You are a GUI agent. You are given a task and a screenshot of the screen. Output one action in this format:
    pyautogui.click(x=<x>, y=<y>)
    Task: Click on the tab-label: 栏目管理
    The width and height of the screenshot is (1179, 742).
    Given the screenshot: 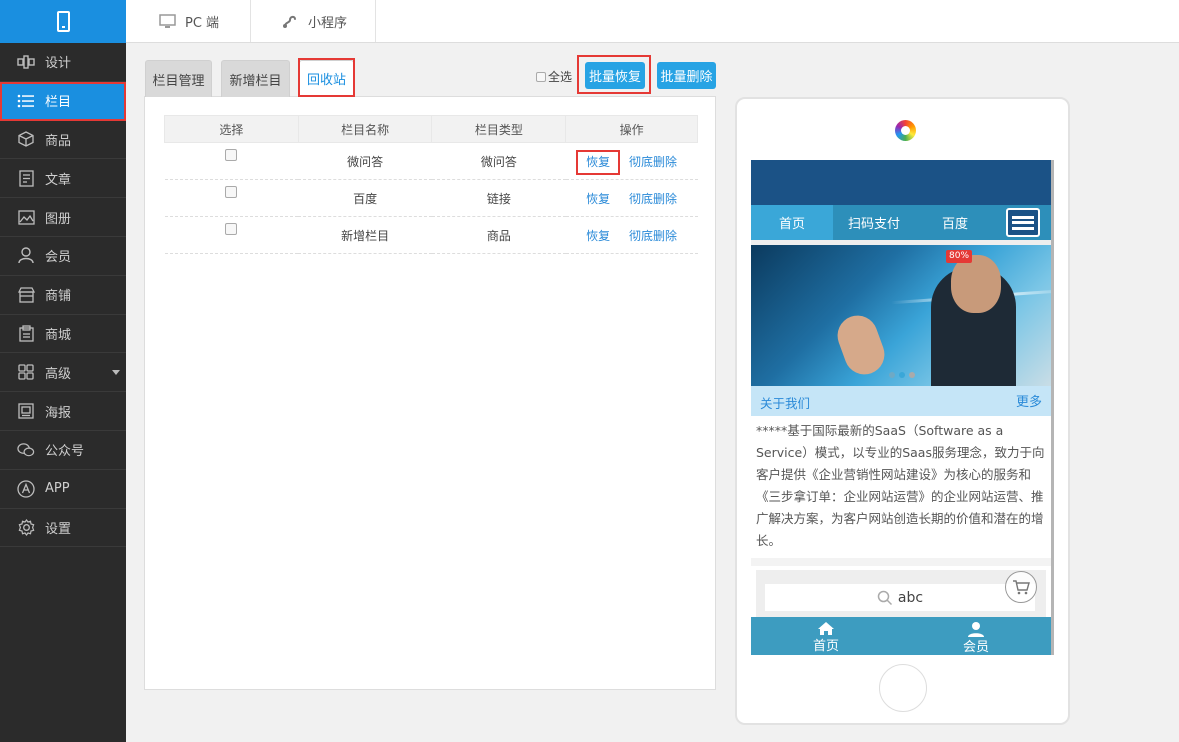 What is the action you would take?
    pyautogui.click(x=178, y=81)
    